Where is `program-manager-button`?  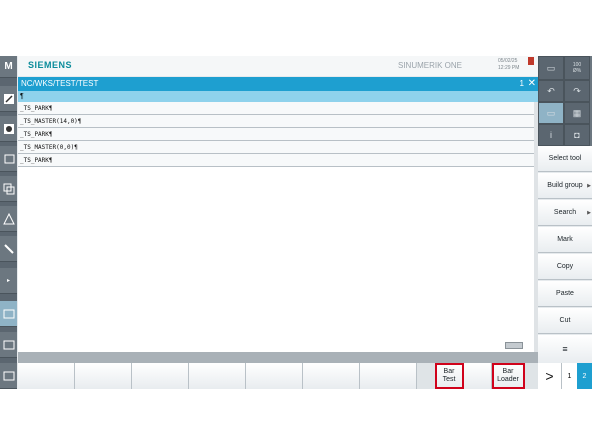
program-manager-button is located at coordinates (8, 189).